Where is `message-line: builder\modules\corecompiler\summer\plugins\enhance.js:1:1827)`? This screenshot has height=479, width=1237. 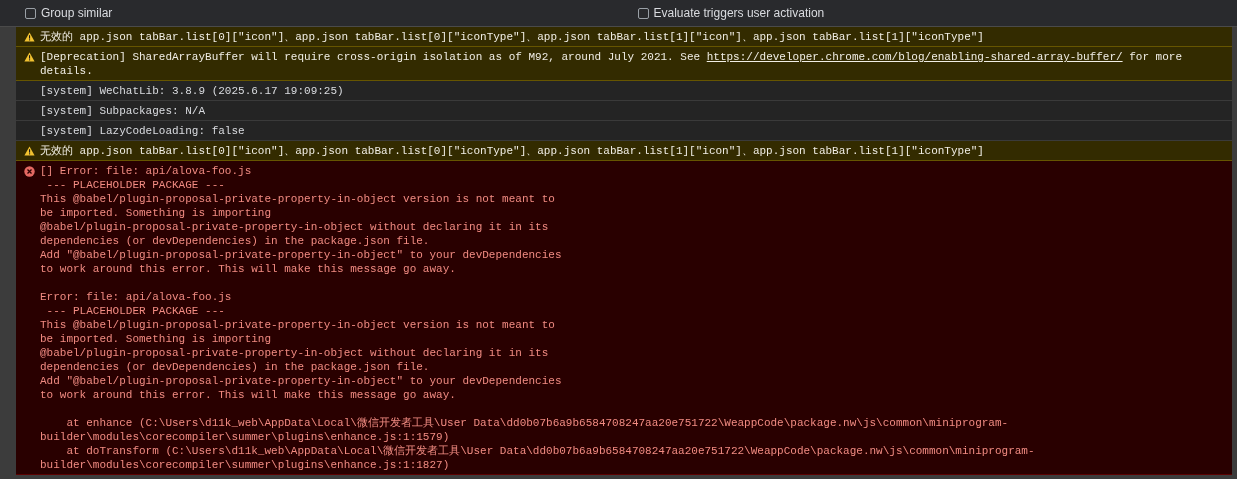
message-line: builder\modules\corecompiler\summer\plugins\enhance.js:1:1827) is located at coordinates (245, 465).